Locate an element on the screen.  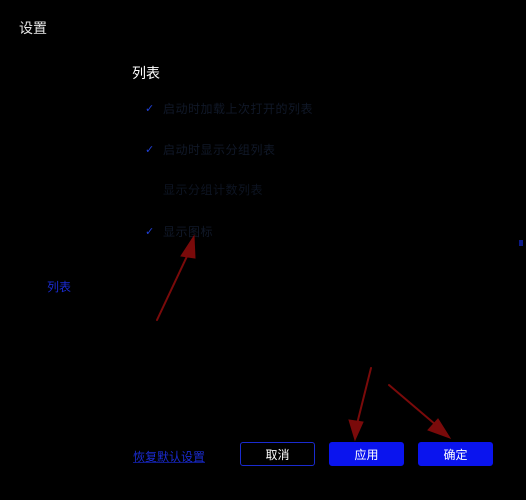
scroll-marker is located at coordinates (521, 243).